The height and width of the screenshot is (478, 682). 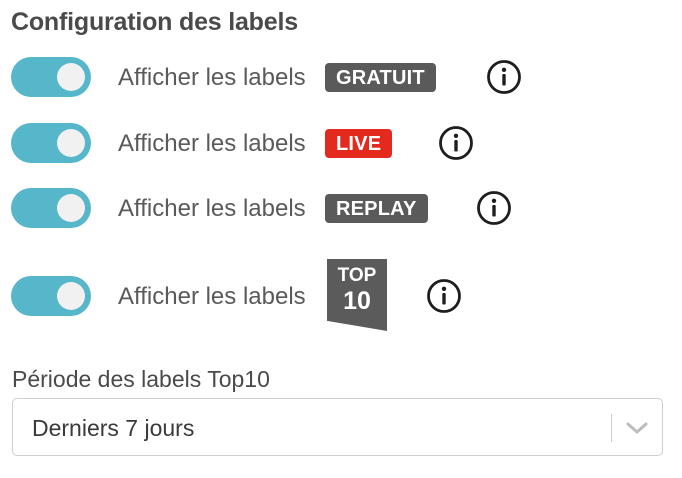 What do you see at coordinates (51, 143) in the screenshot?
I see `toggle-live` at bounding box center [51, 143].